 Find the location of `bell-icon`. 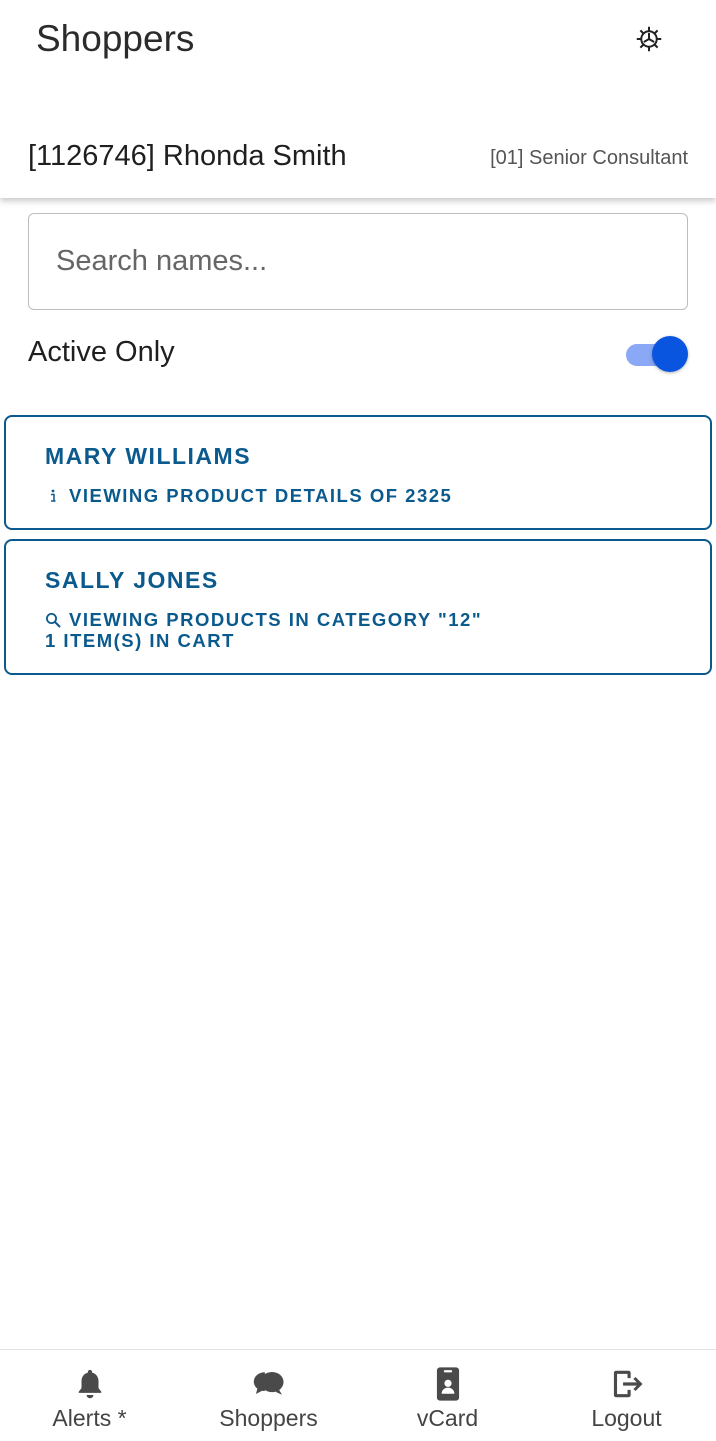

bell-icon is located at coordinates (90, 1384).